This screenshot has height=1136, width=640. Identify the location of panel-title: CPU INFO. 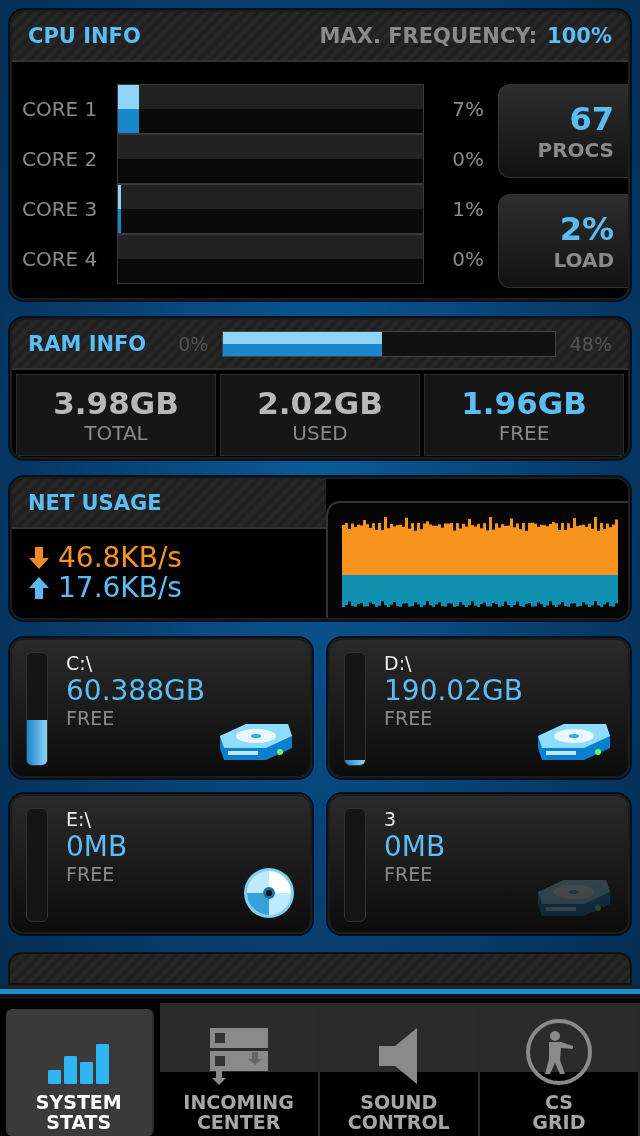
(84, 36).